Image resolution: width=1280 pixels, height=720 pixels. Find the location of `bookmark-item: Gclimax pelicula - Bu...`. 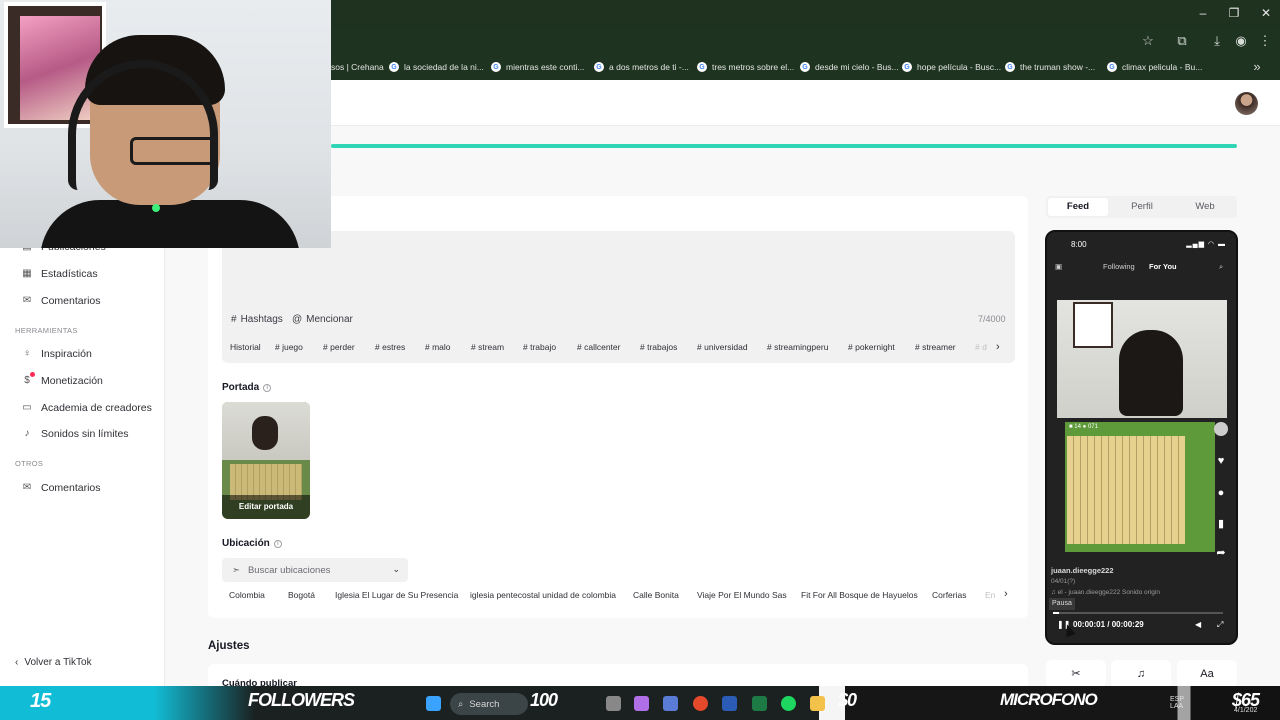

bookmark-item: Gclimax pelicula - Bu... is located at coordinates (1154, 67).